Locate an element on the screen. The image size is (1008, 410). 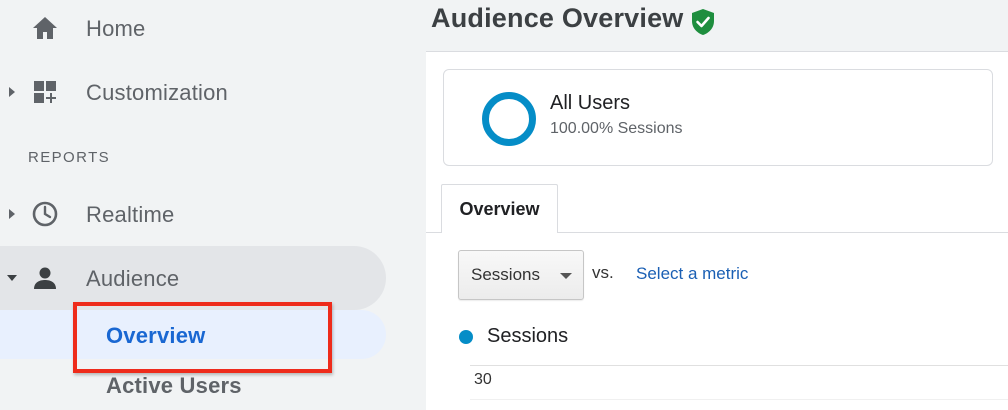
select-metric-link: Select a metric is located at coordinates (692, 274).